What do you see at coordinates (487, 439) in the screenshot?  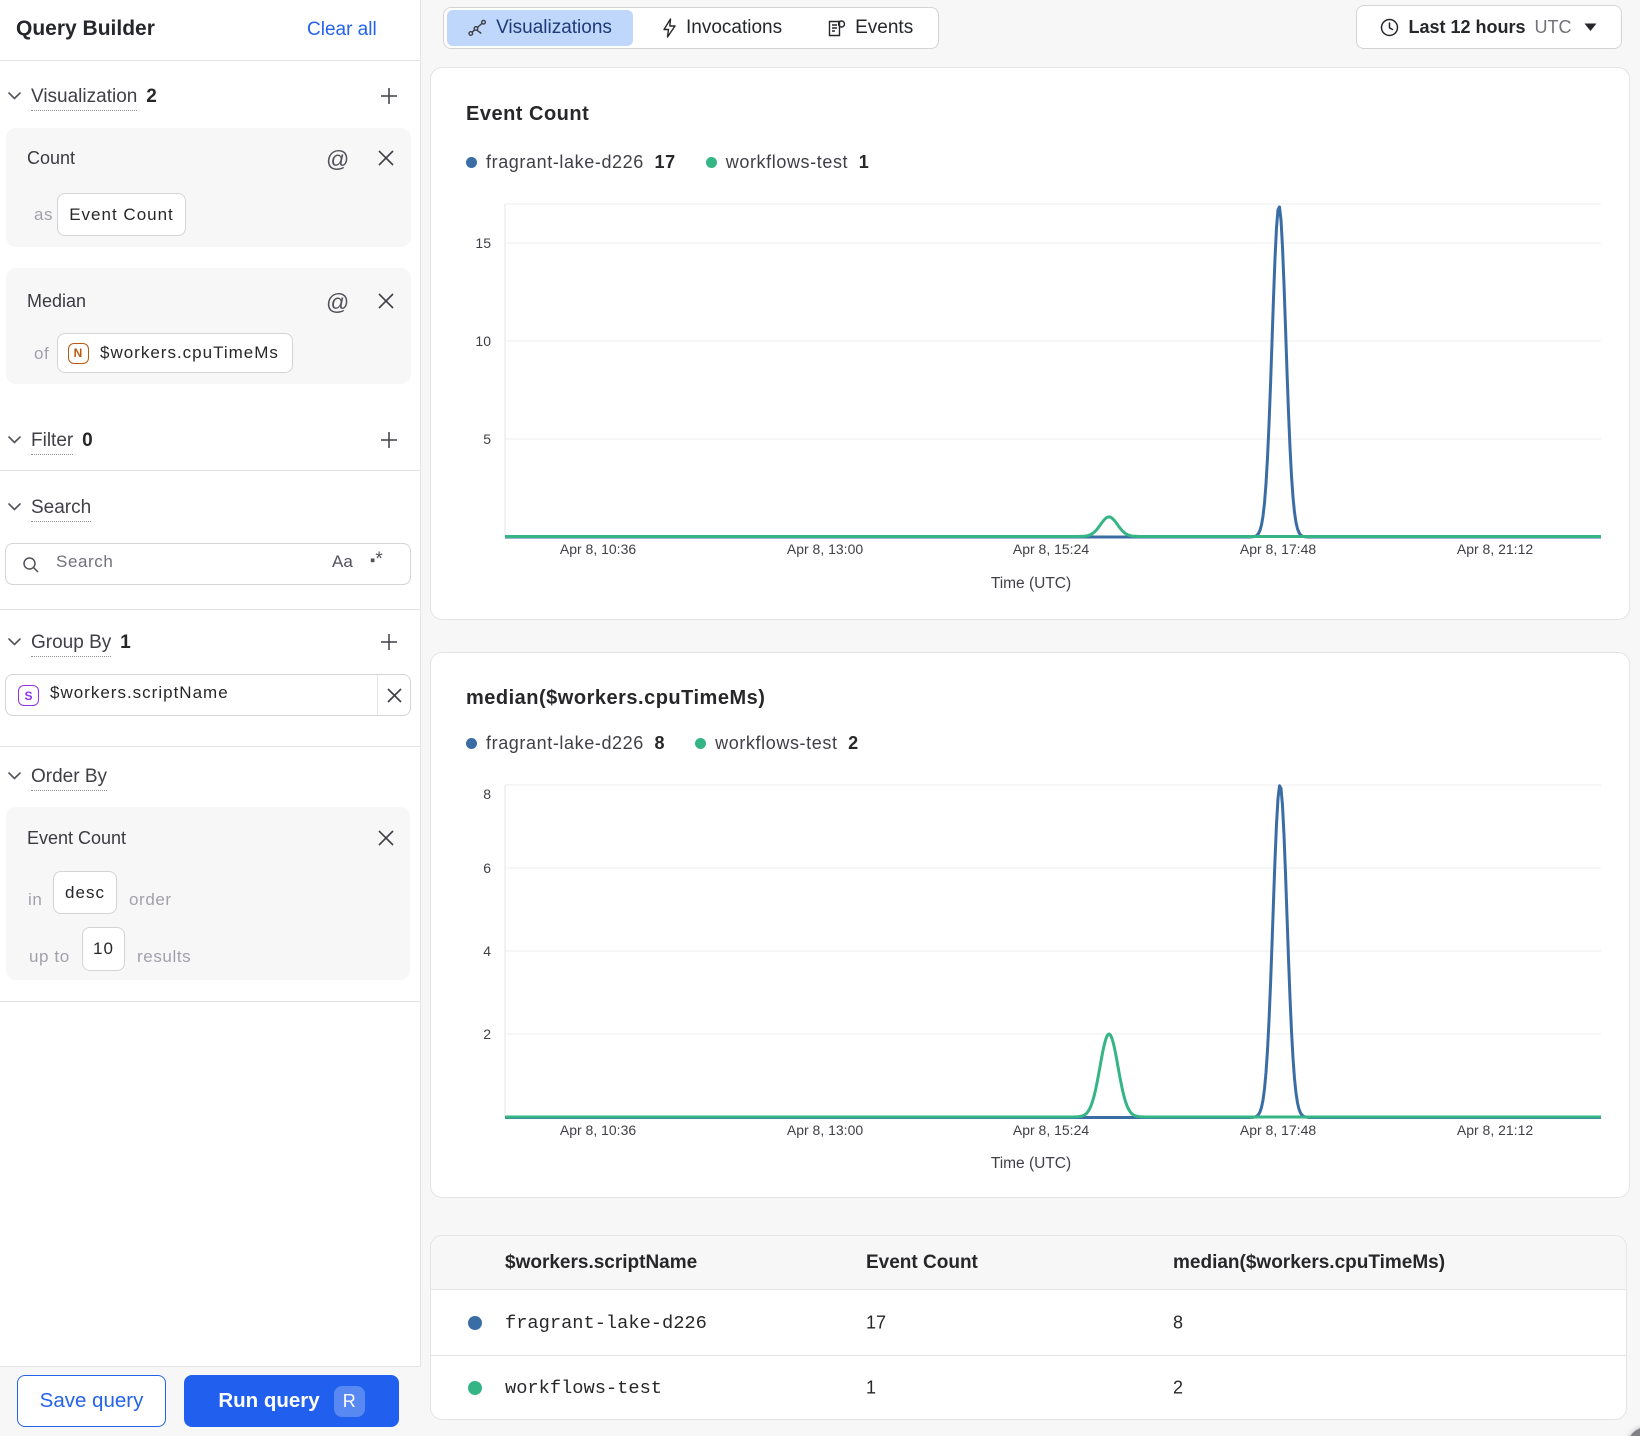 I see `svg-text: 5` at bounding box center [487, 439].